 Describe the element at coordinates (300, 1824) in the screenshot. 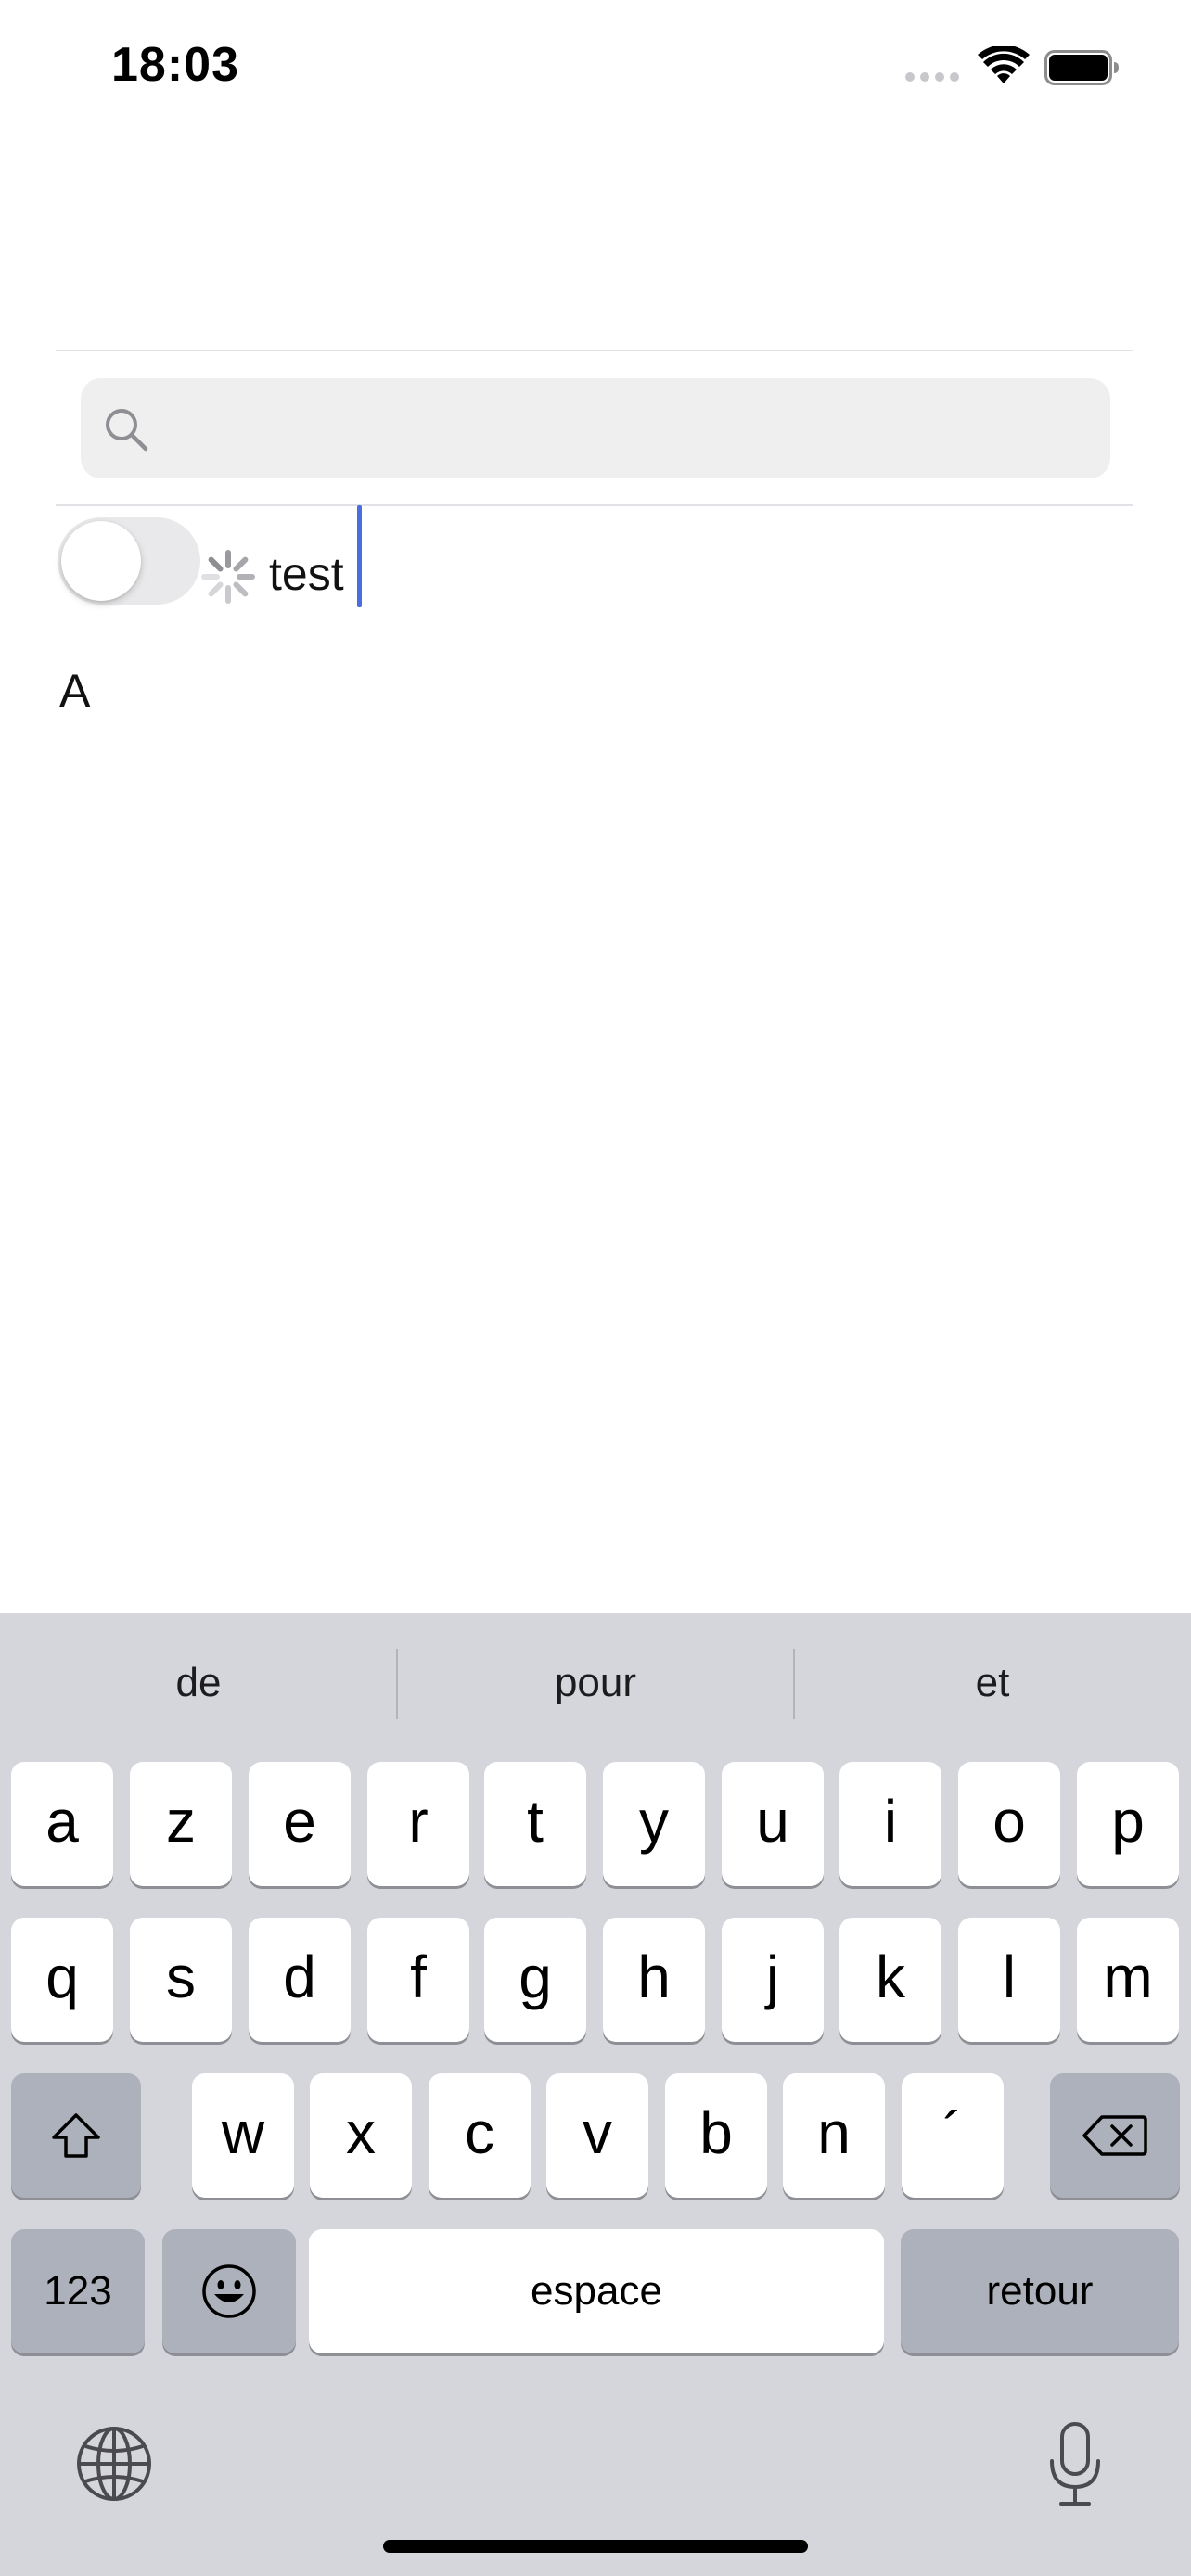

I see `key-e: e` at that location.